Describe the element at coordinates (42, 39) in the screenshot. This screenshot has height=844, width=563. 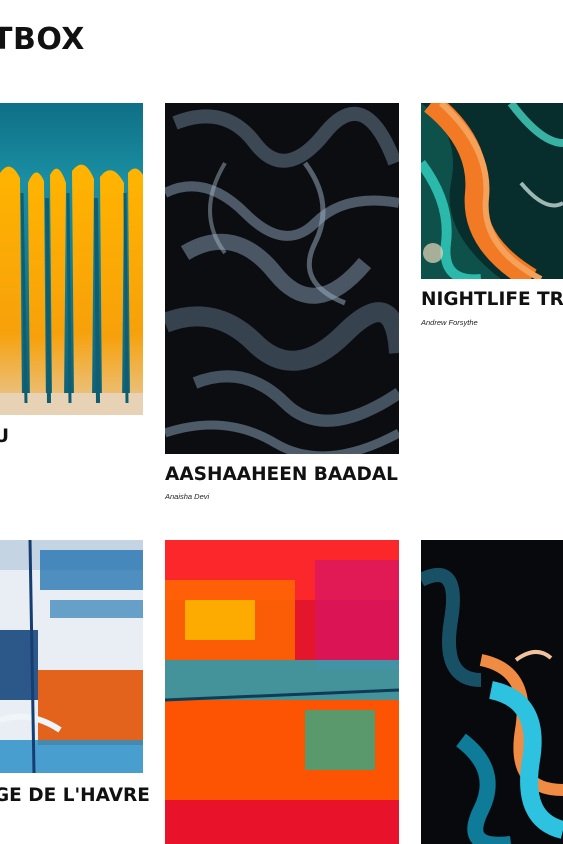
I see `site-logo: TBOX` at that location.